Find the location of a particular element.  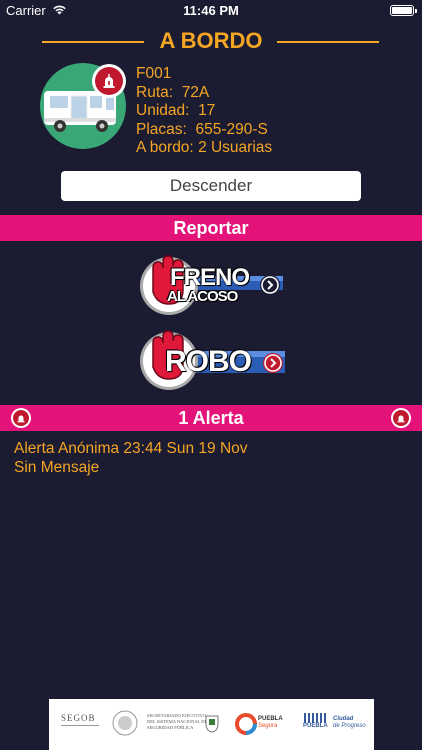

route-value: 72A is located at coordinates (195, 92).